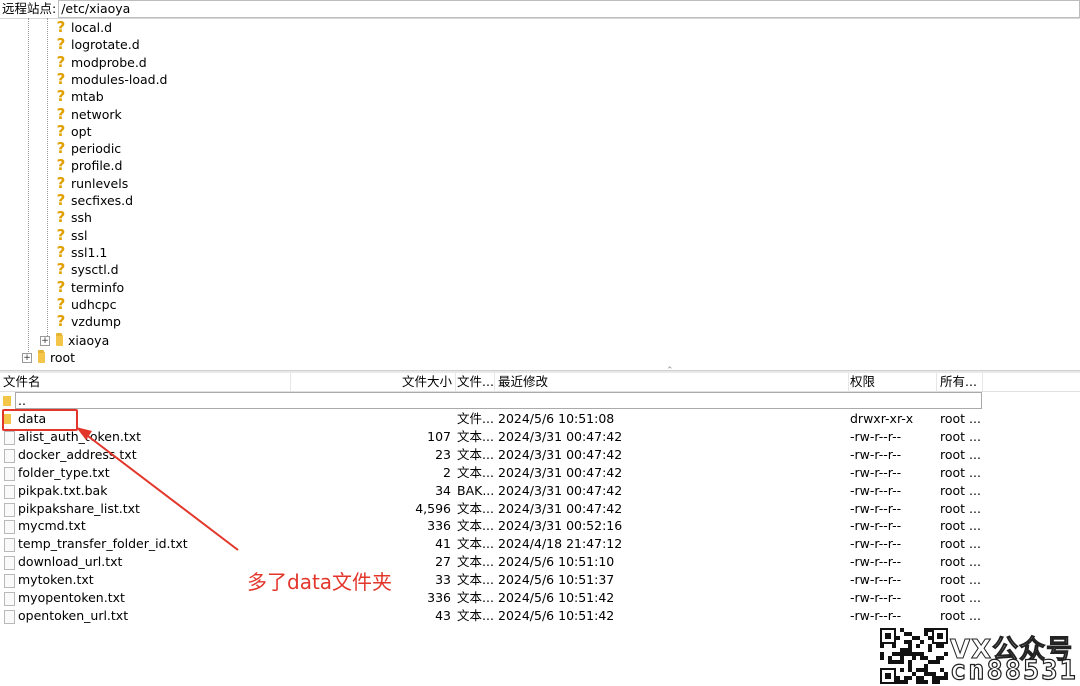  I want to click on annotation-arrow, so click(157, 489).